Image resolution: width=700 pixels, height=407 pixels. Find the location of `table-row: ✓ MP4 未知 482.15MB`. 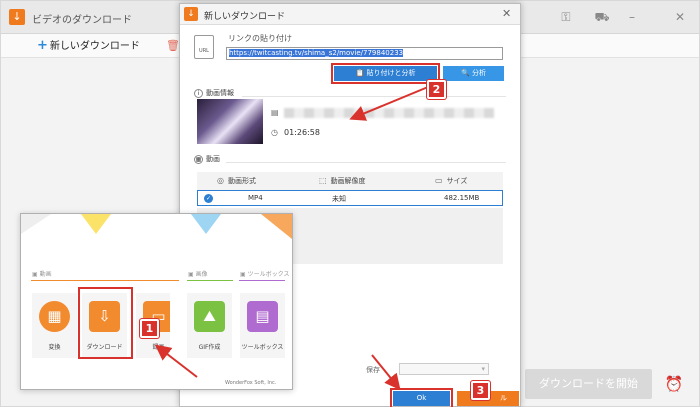

table-row: ✓ MP4 未知 482.15MB is located at coordinates (350, 198).